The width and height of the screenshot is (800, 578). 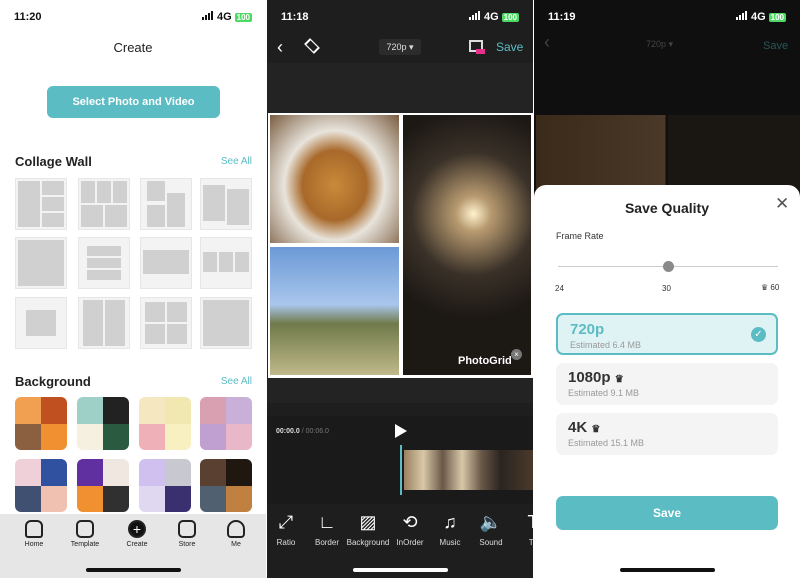 What do you see at coordinates (782, 204) in the screenshot?
I see `close-icon: ✕` at bounding box center [782, 204].